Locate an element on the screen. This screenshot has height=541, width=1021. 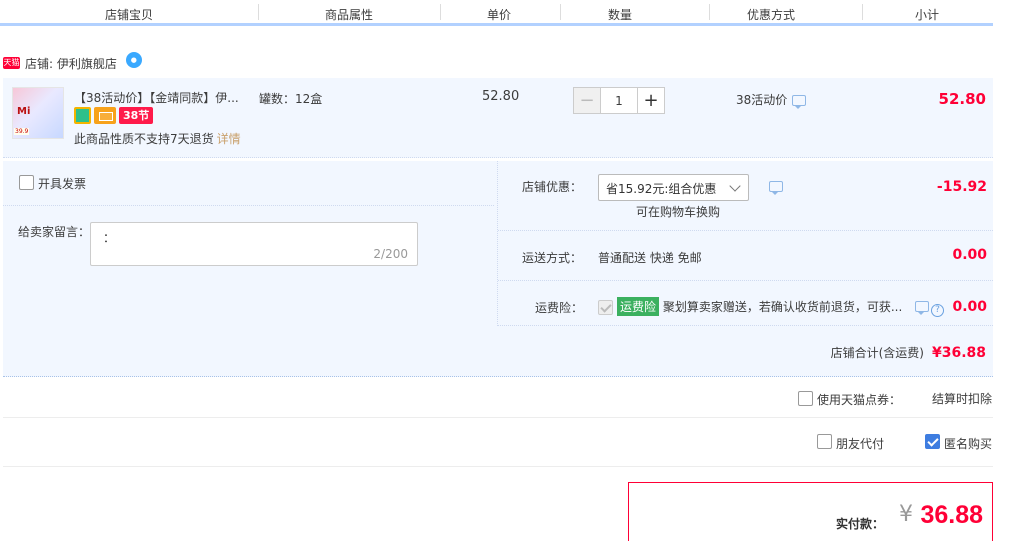
col-shop-items: 店铺宝贝 is located at coordinates (129, 15).